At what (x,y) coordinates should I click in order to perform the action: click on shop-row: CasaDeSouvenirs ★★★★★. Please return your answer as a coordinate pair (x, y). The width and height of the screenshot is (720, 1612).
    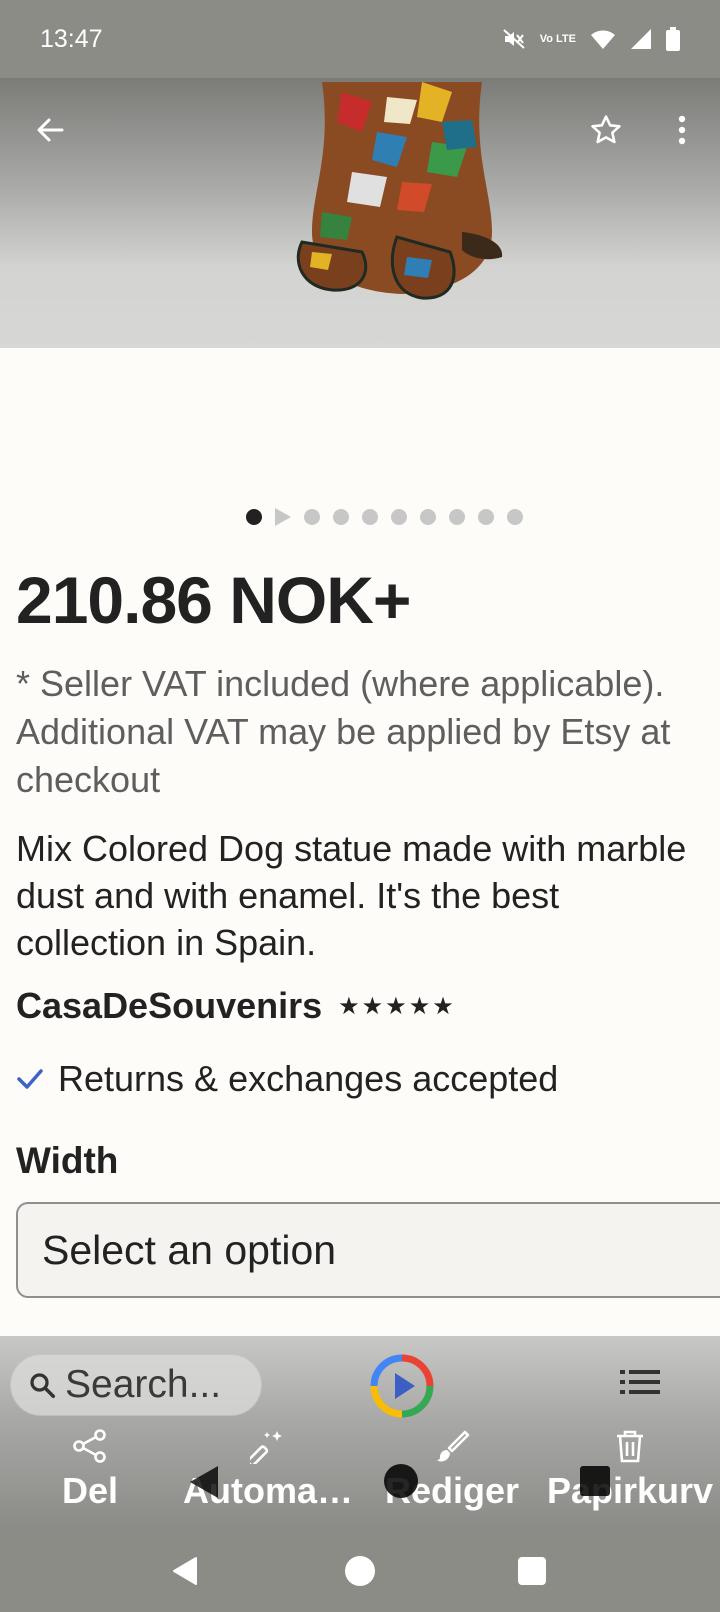
    Looking at the image, I should click on (236, 1006).